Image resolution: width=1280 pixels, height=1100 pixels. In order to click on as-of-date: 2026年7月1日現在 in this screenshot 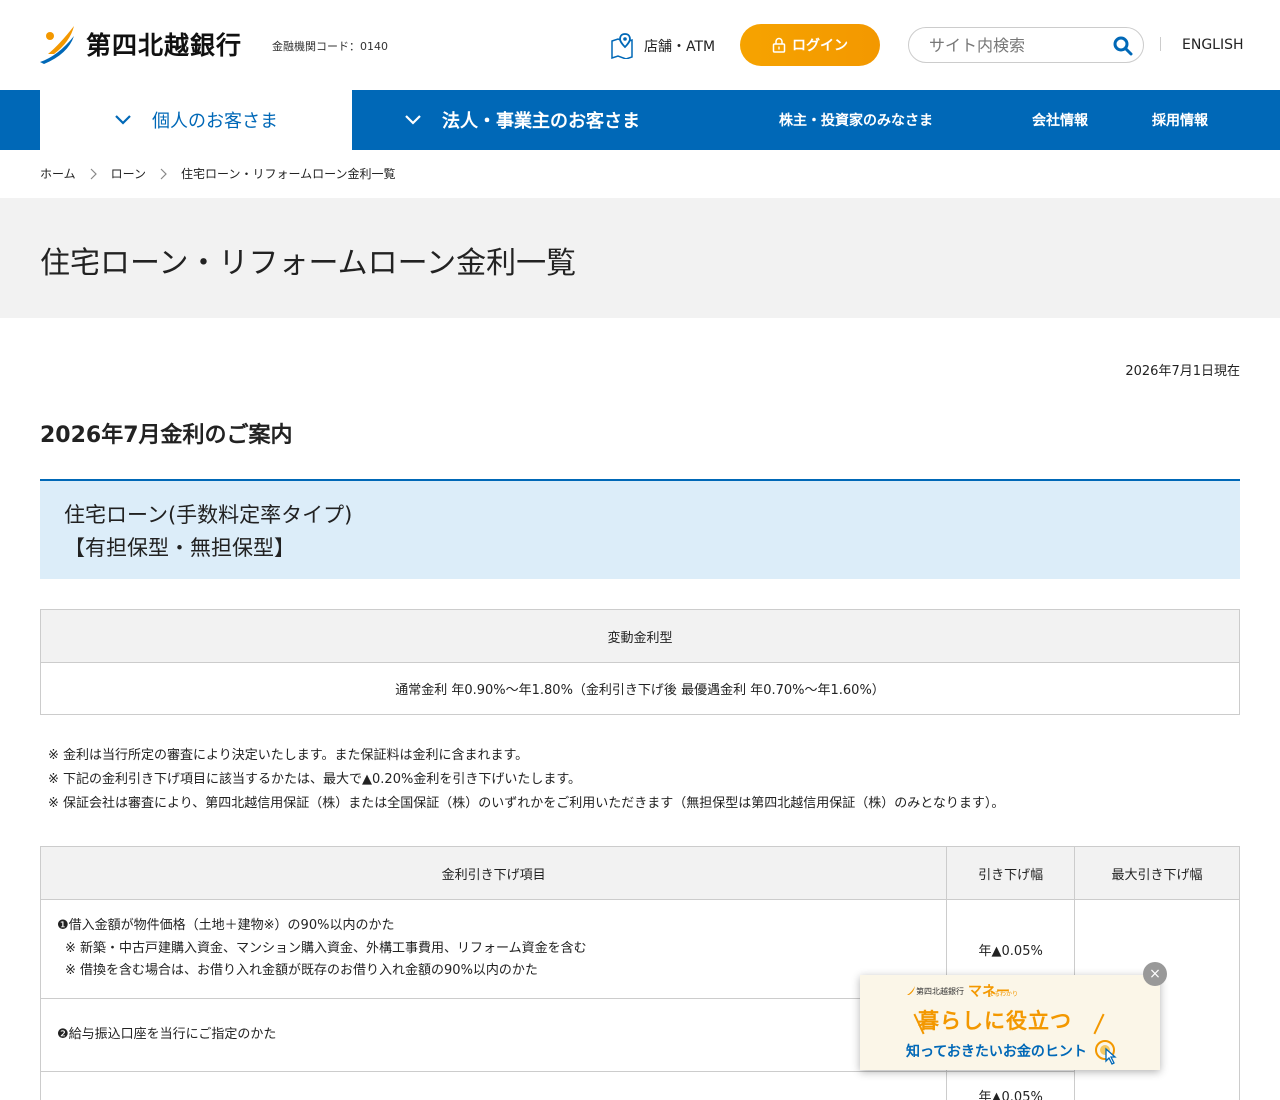, I will do `click(1182, 371)`.